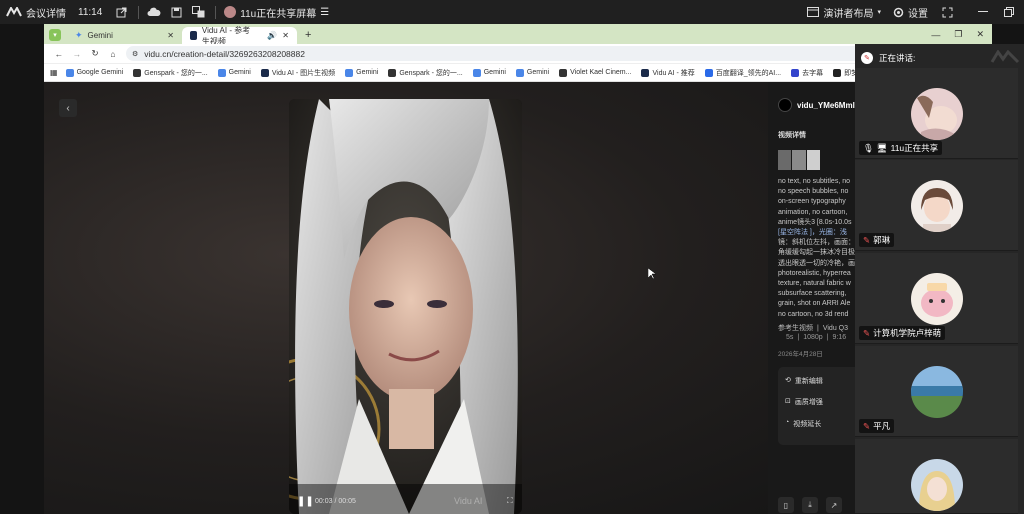  What do you see at coordinates (94, 72) in the screenshot?
I see `bookmark-item: Google Gemini` at bounding box center [94, 72].